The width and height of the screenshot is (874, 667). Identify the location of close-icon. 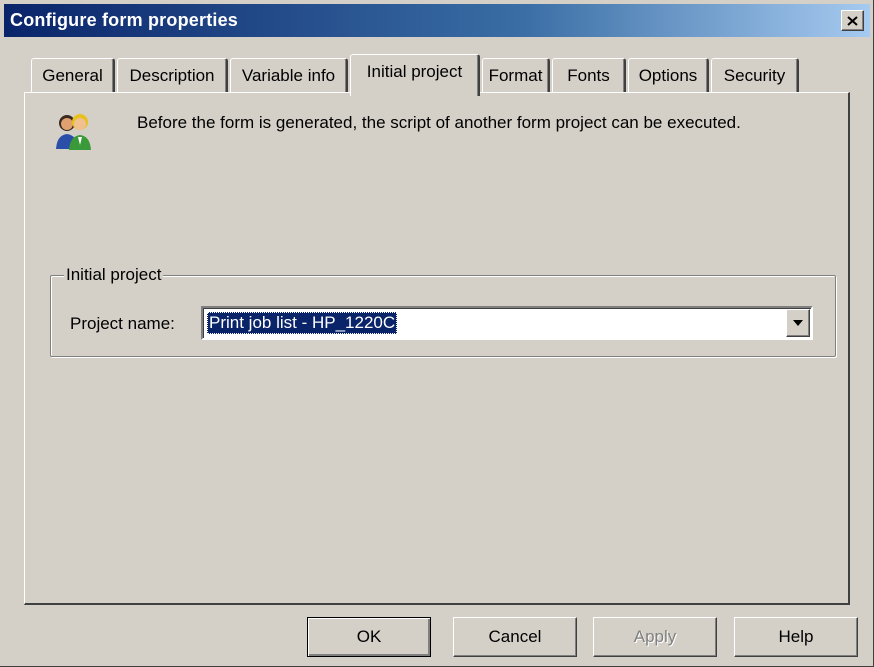
(852, 20).